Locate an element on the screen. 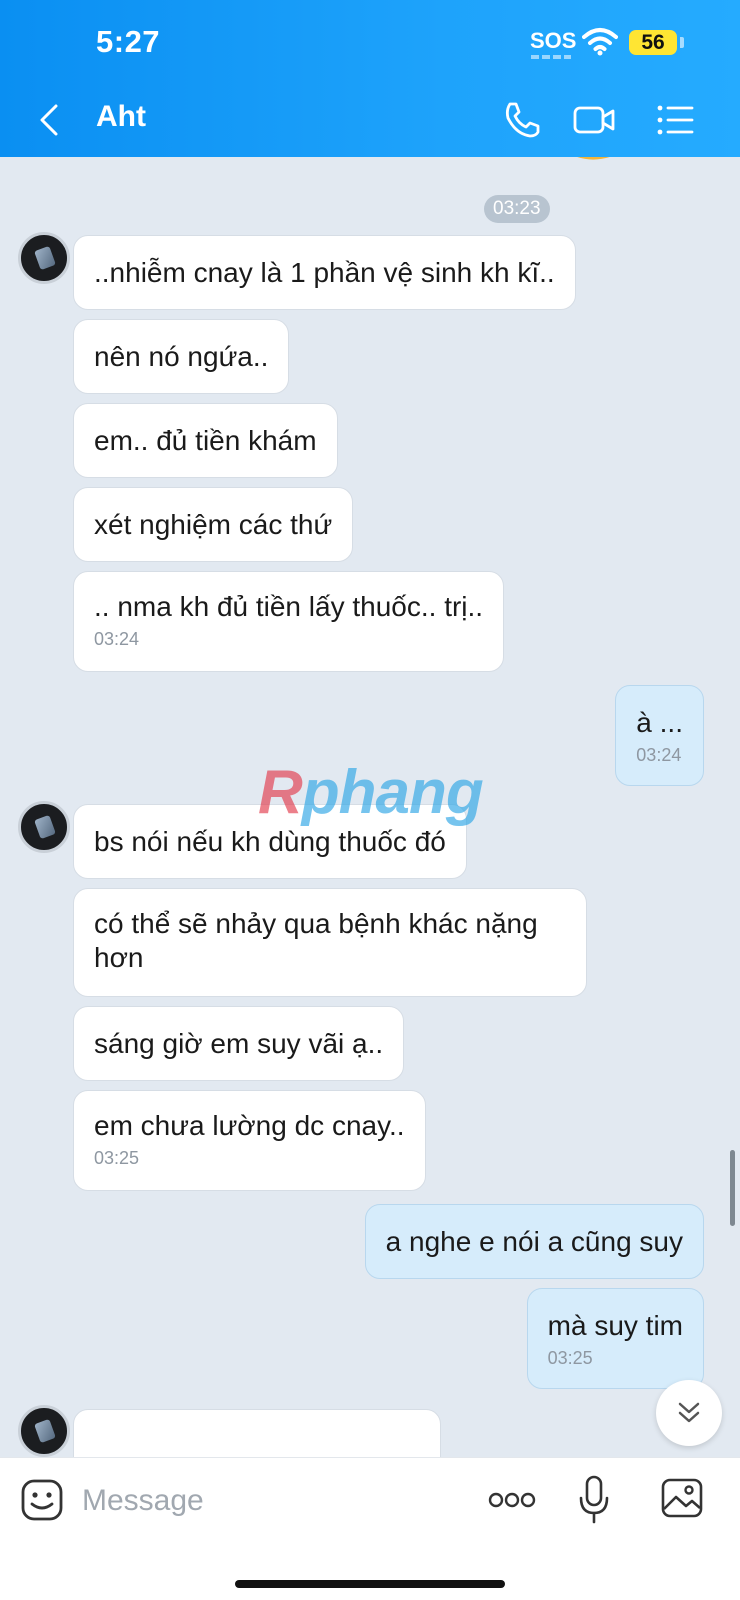  message-bubble-outgoing: mà suy tim 03:25 is located at coordinates (615, 1338).